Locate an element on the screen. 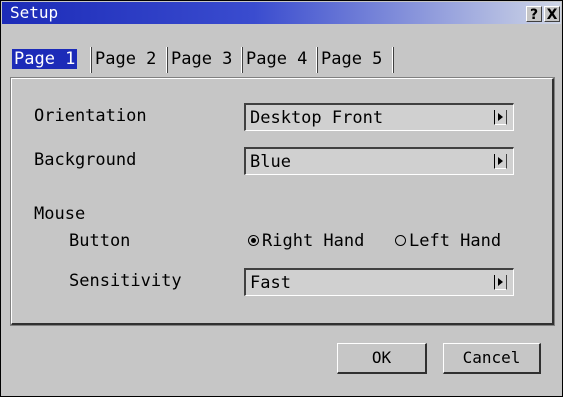 The image size is (563, 397). help-button: ? is located at coordinates (534, 14).